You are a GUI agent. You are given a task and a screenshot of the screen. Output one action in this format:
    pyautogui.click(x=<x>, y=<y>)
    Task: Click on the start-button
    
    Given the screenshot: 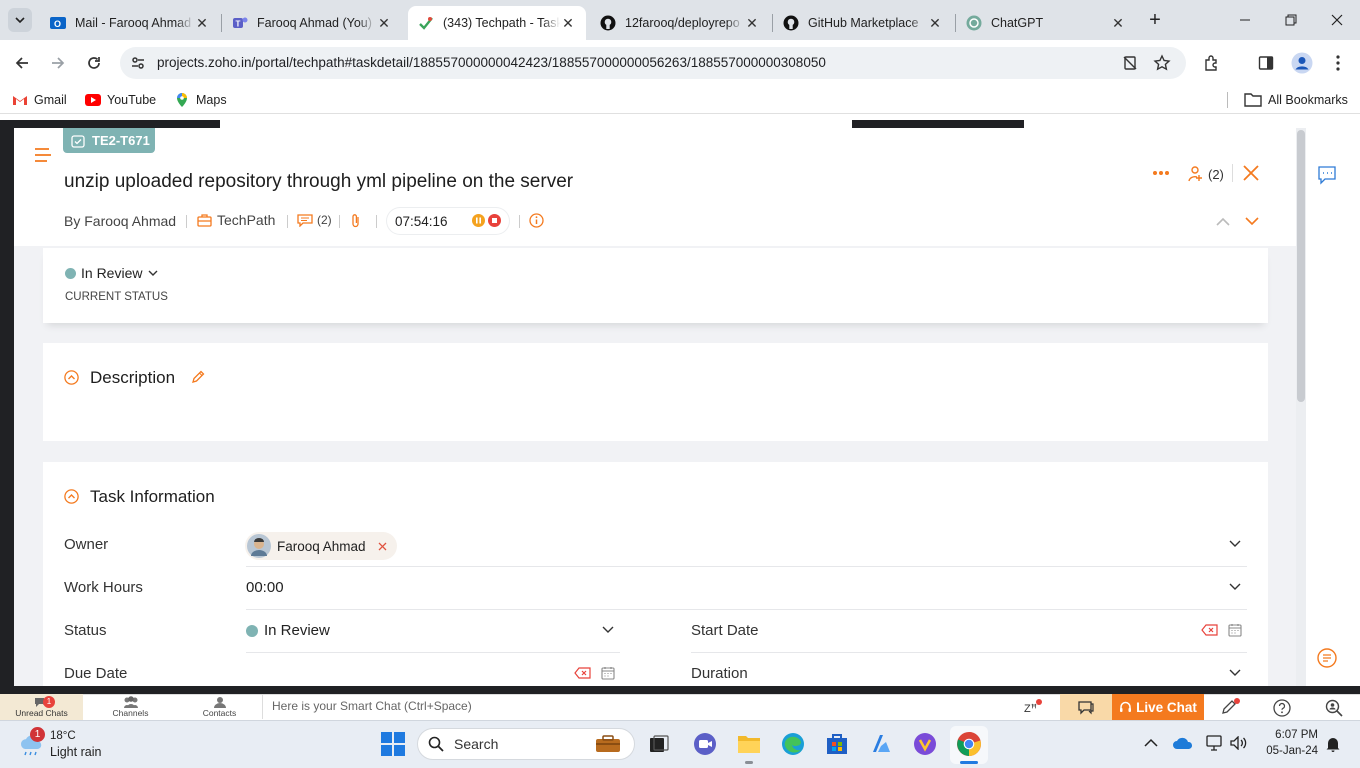 What is the action you would take?
    pyautogui.click(x=393, y=744)
    